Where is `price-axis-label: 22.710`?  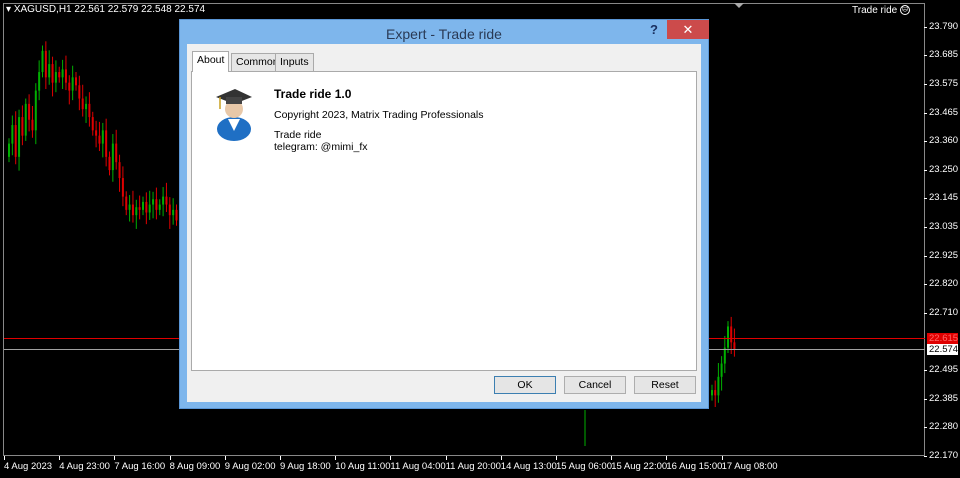
price-axis-label: 22.710 is located at coordinates (941, 313).